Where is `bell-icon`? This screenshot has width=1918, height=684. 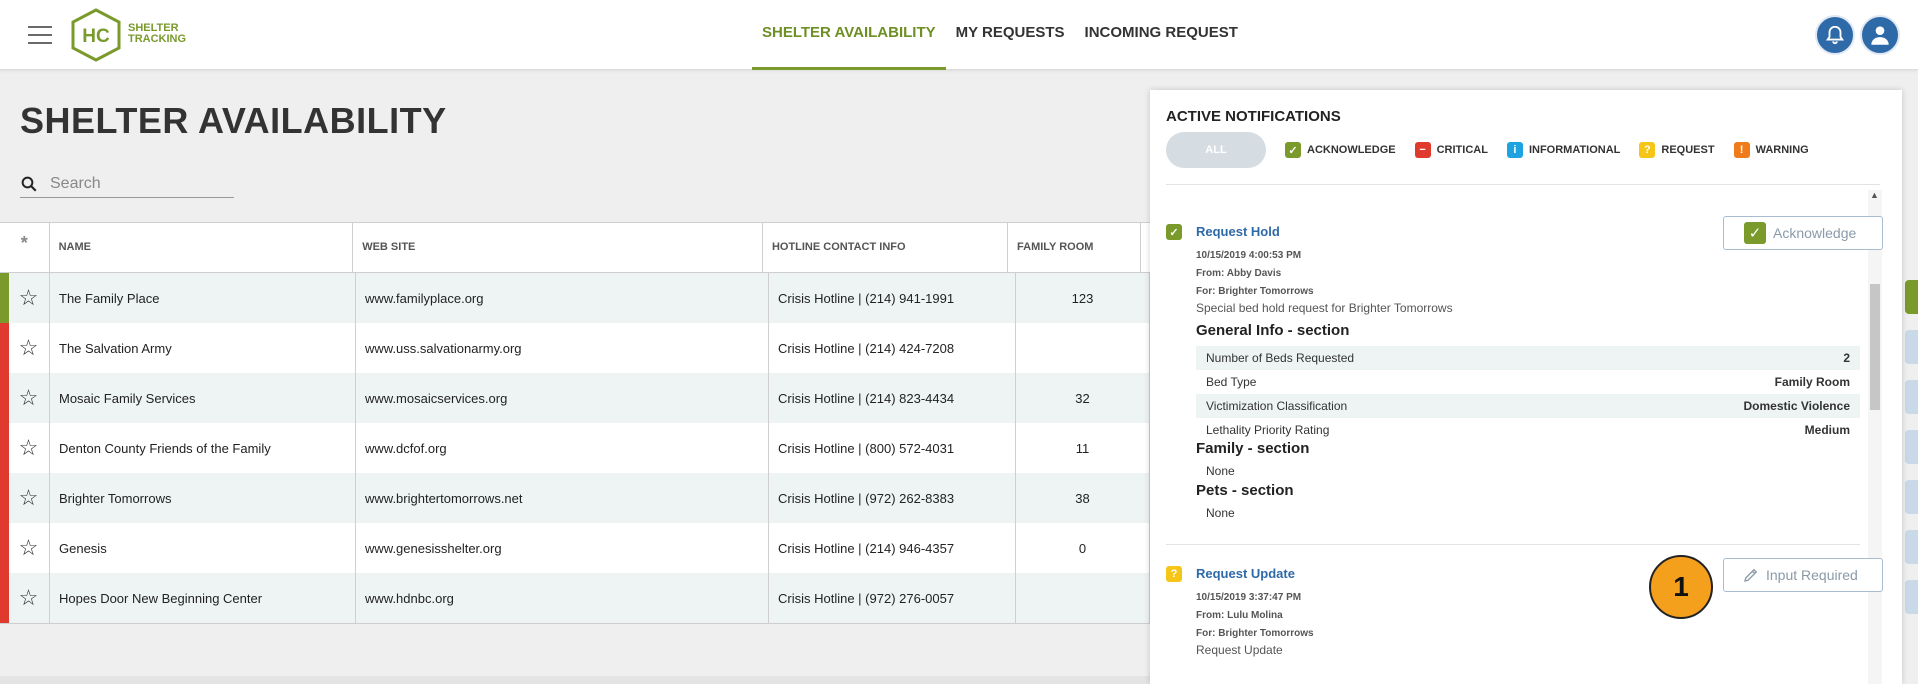 bell-icon is located at coordinates (1835, 35).